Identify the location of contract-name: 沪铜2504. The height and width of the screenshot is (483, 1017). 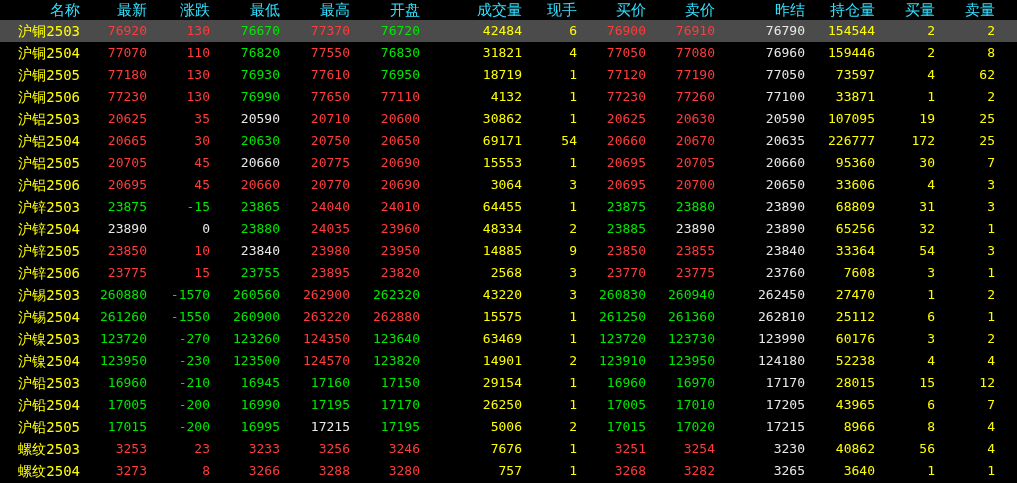
(49, 53).